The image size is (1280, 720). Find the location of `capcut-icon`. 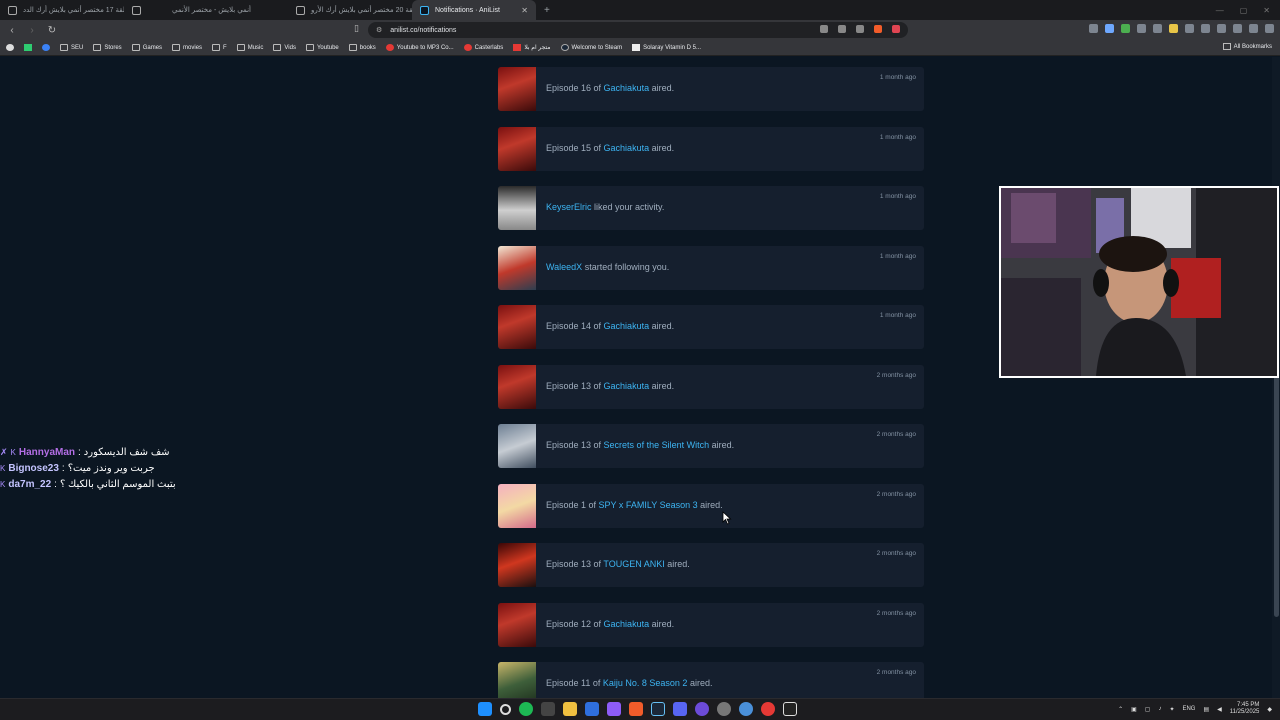

capcut-icon is located at coordinates (790, 709).